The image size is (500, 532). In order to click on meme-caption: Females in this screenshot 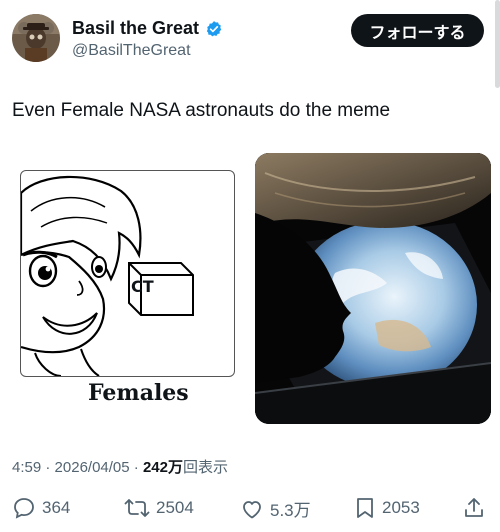, I will do `click(138, 393)`.